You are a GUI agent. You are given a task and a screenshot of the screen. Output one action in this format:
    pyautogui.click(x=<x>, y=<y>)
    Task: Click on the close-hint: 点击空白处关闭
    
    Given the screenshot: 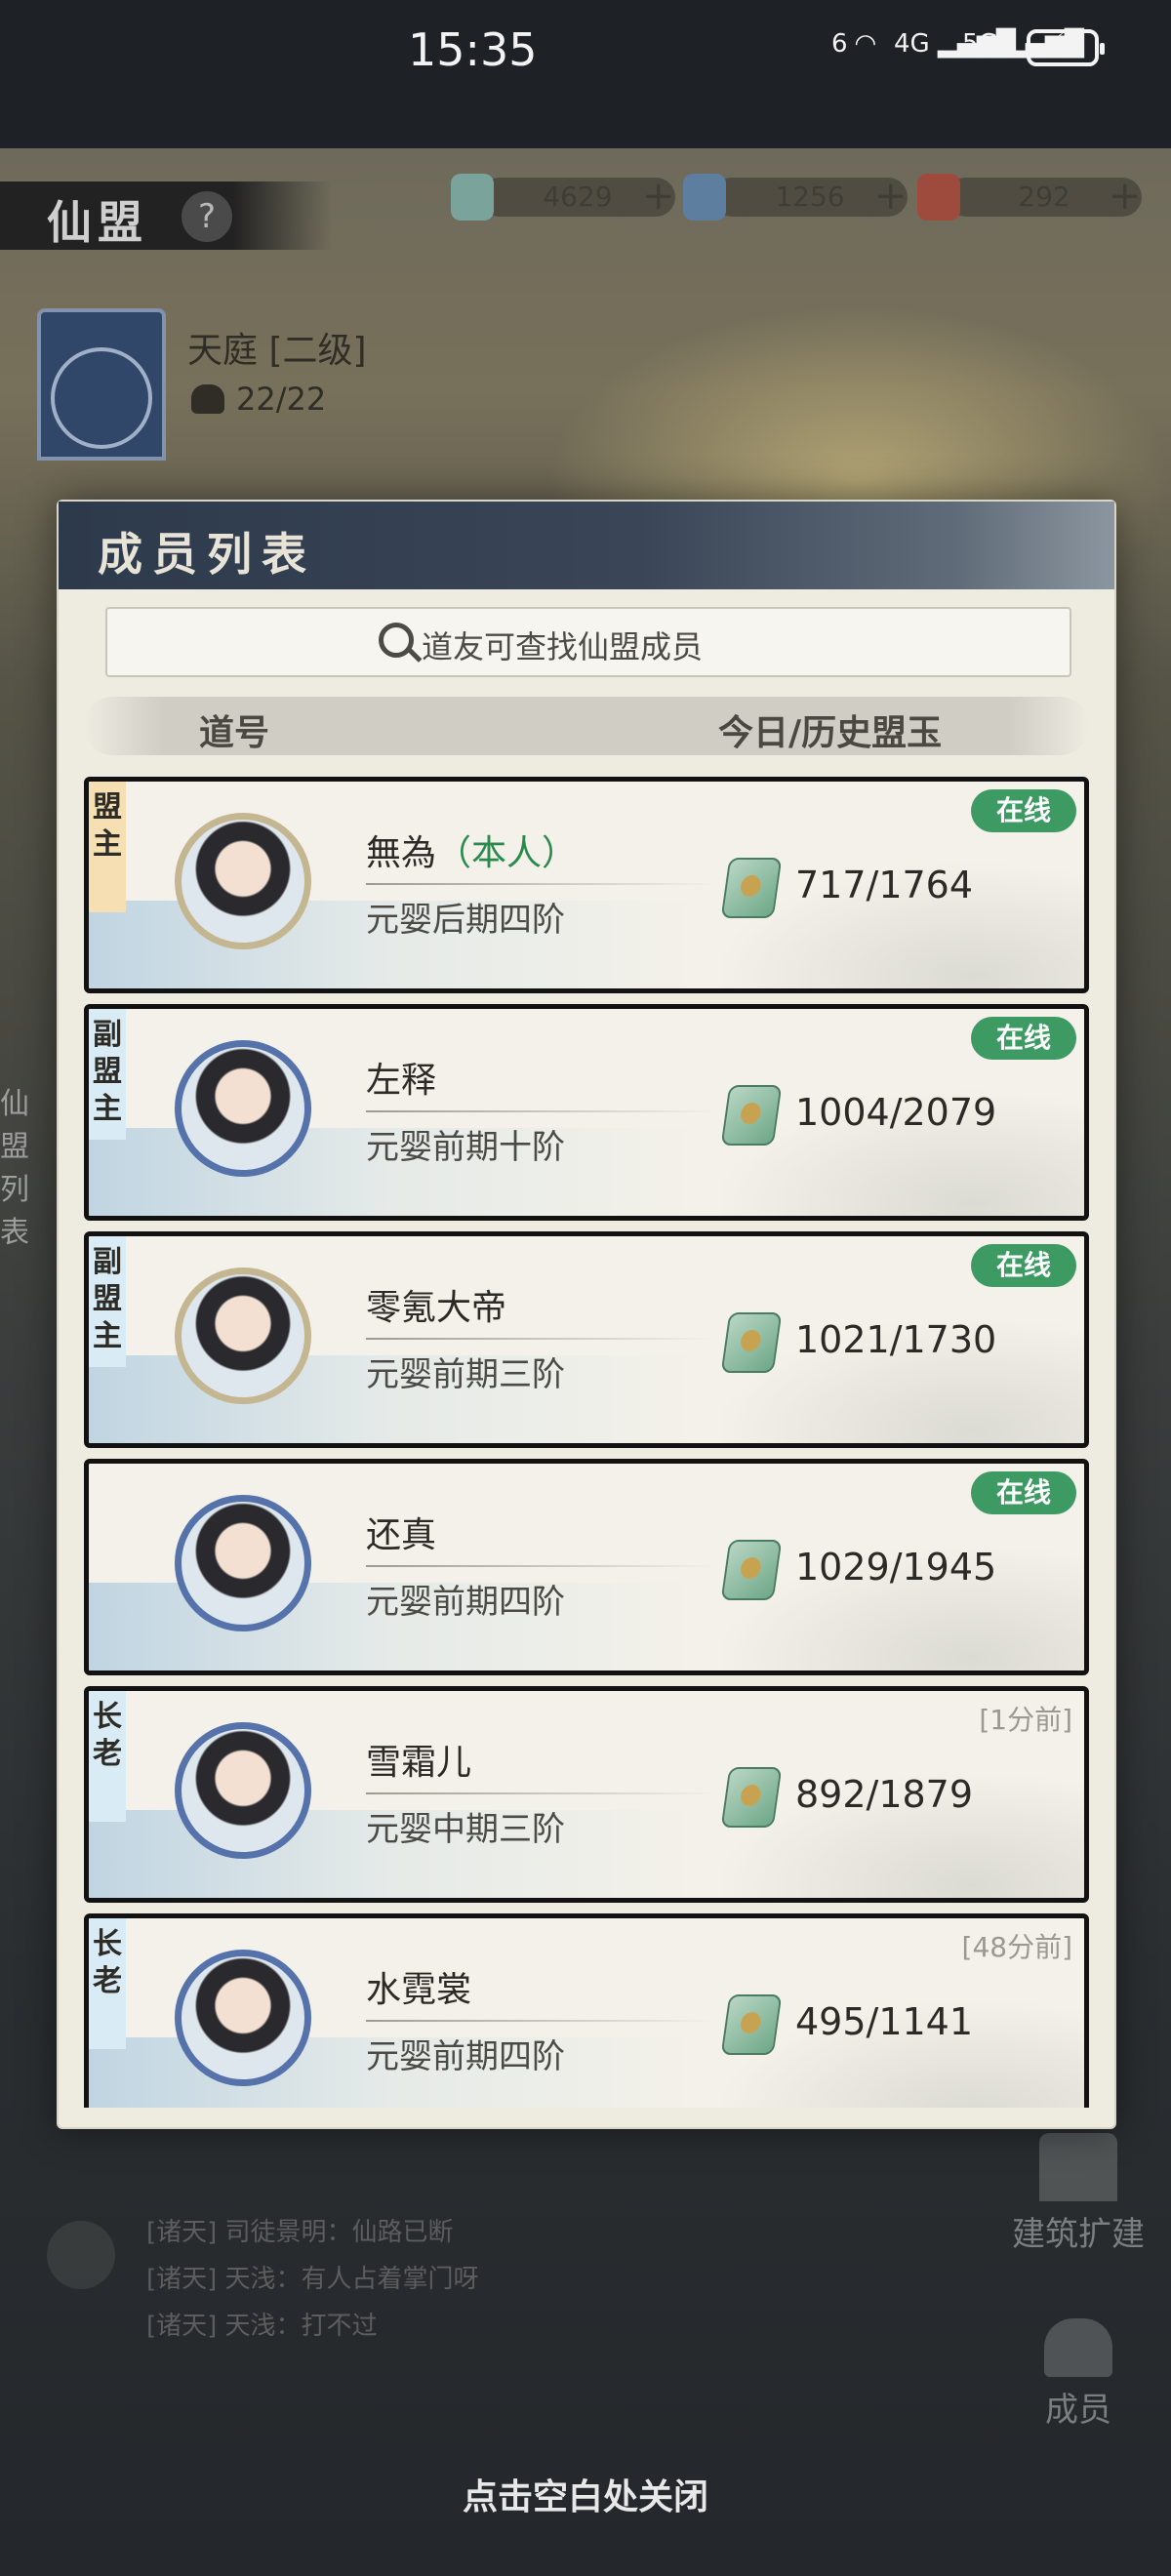 What is the action you would take?
    pyautogui.click(x=585, y=2494)
    